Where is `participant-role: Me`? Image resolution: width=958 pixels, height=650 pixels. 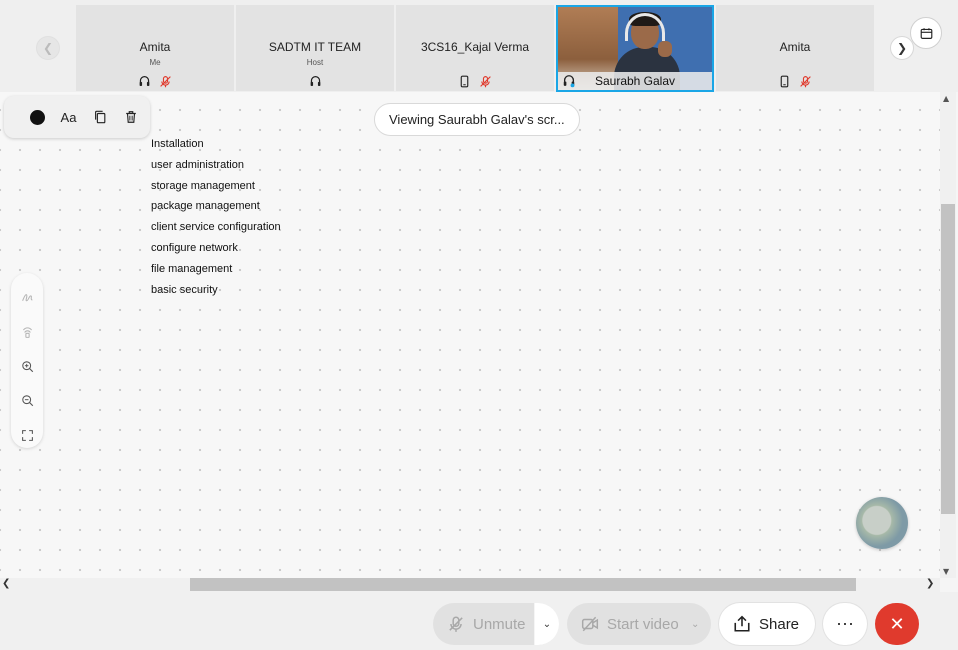
participant-role: Me is located at coordinates (155, 62).